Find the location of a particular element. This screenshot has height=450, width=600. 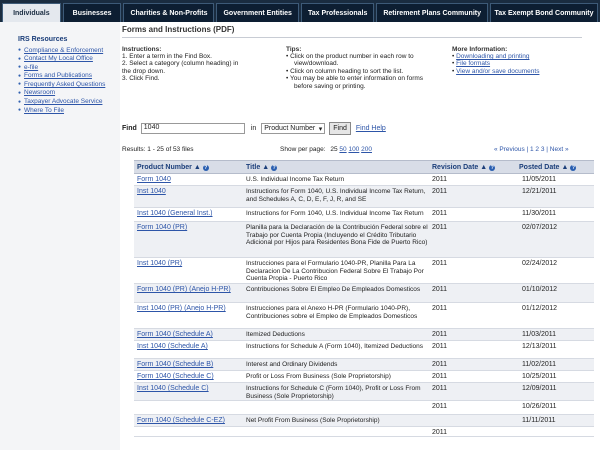

column-header-title: Title ▲? is located at coordinates (262, 167).